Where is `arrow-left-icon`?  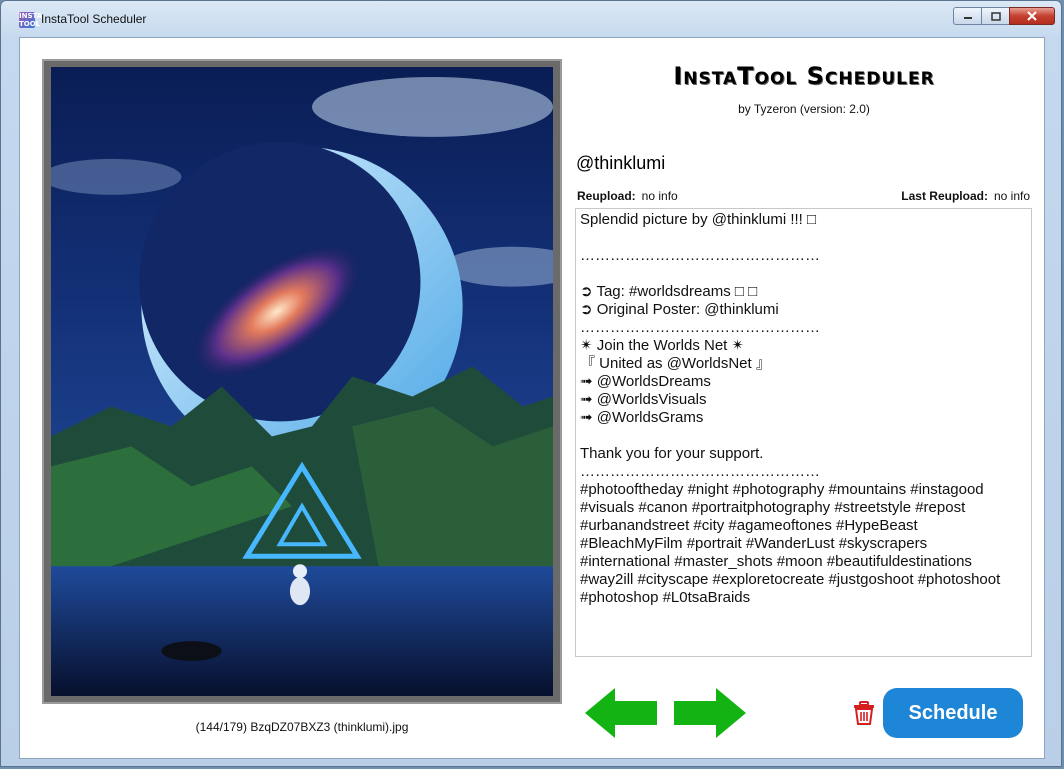
arrow-left-icon is located at coordinates (621, 713).